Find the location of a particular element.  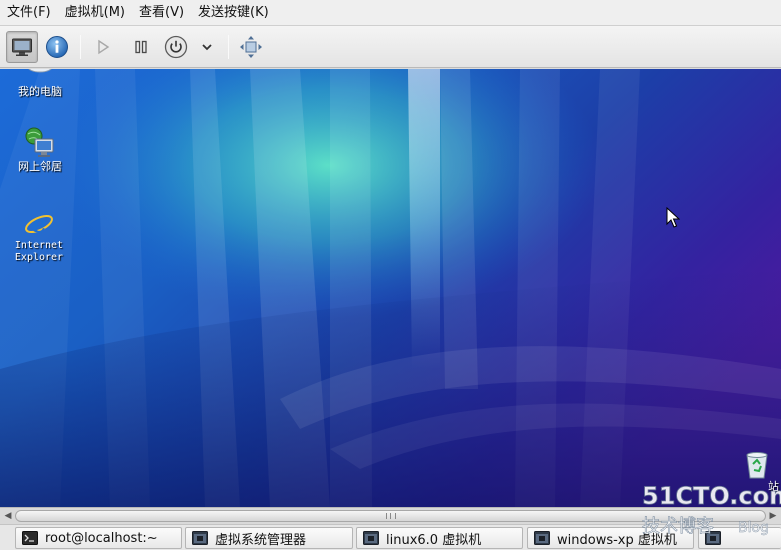

desktop-icon-recycle-bin: 站 is located at coordinates (757, 471).